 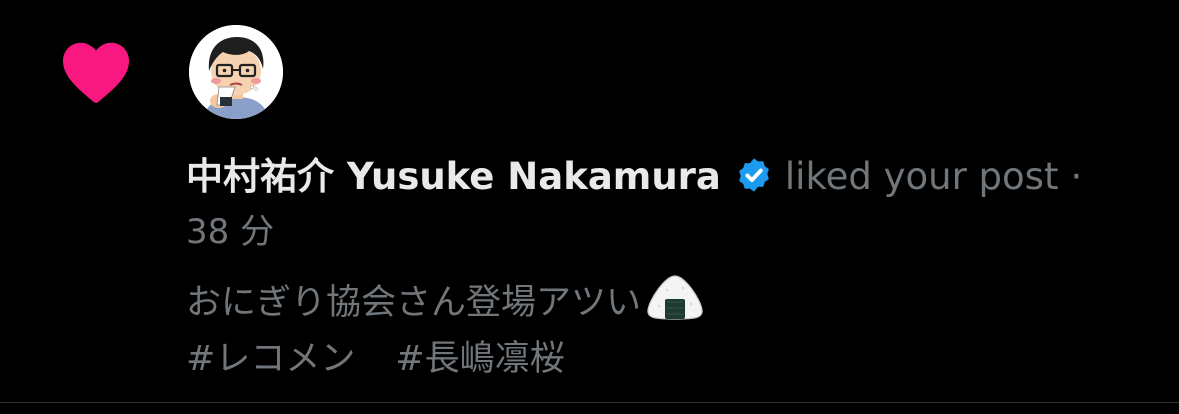 I want to click on heart-icon, so click(x=96, y=72).